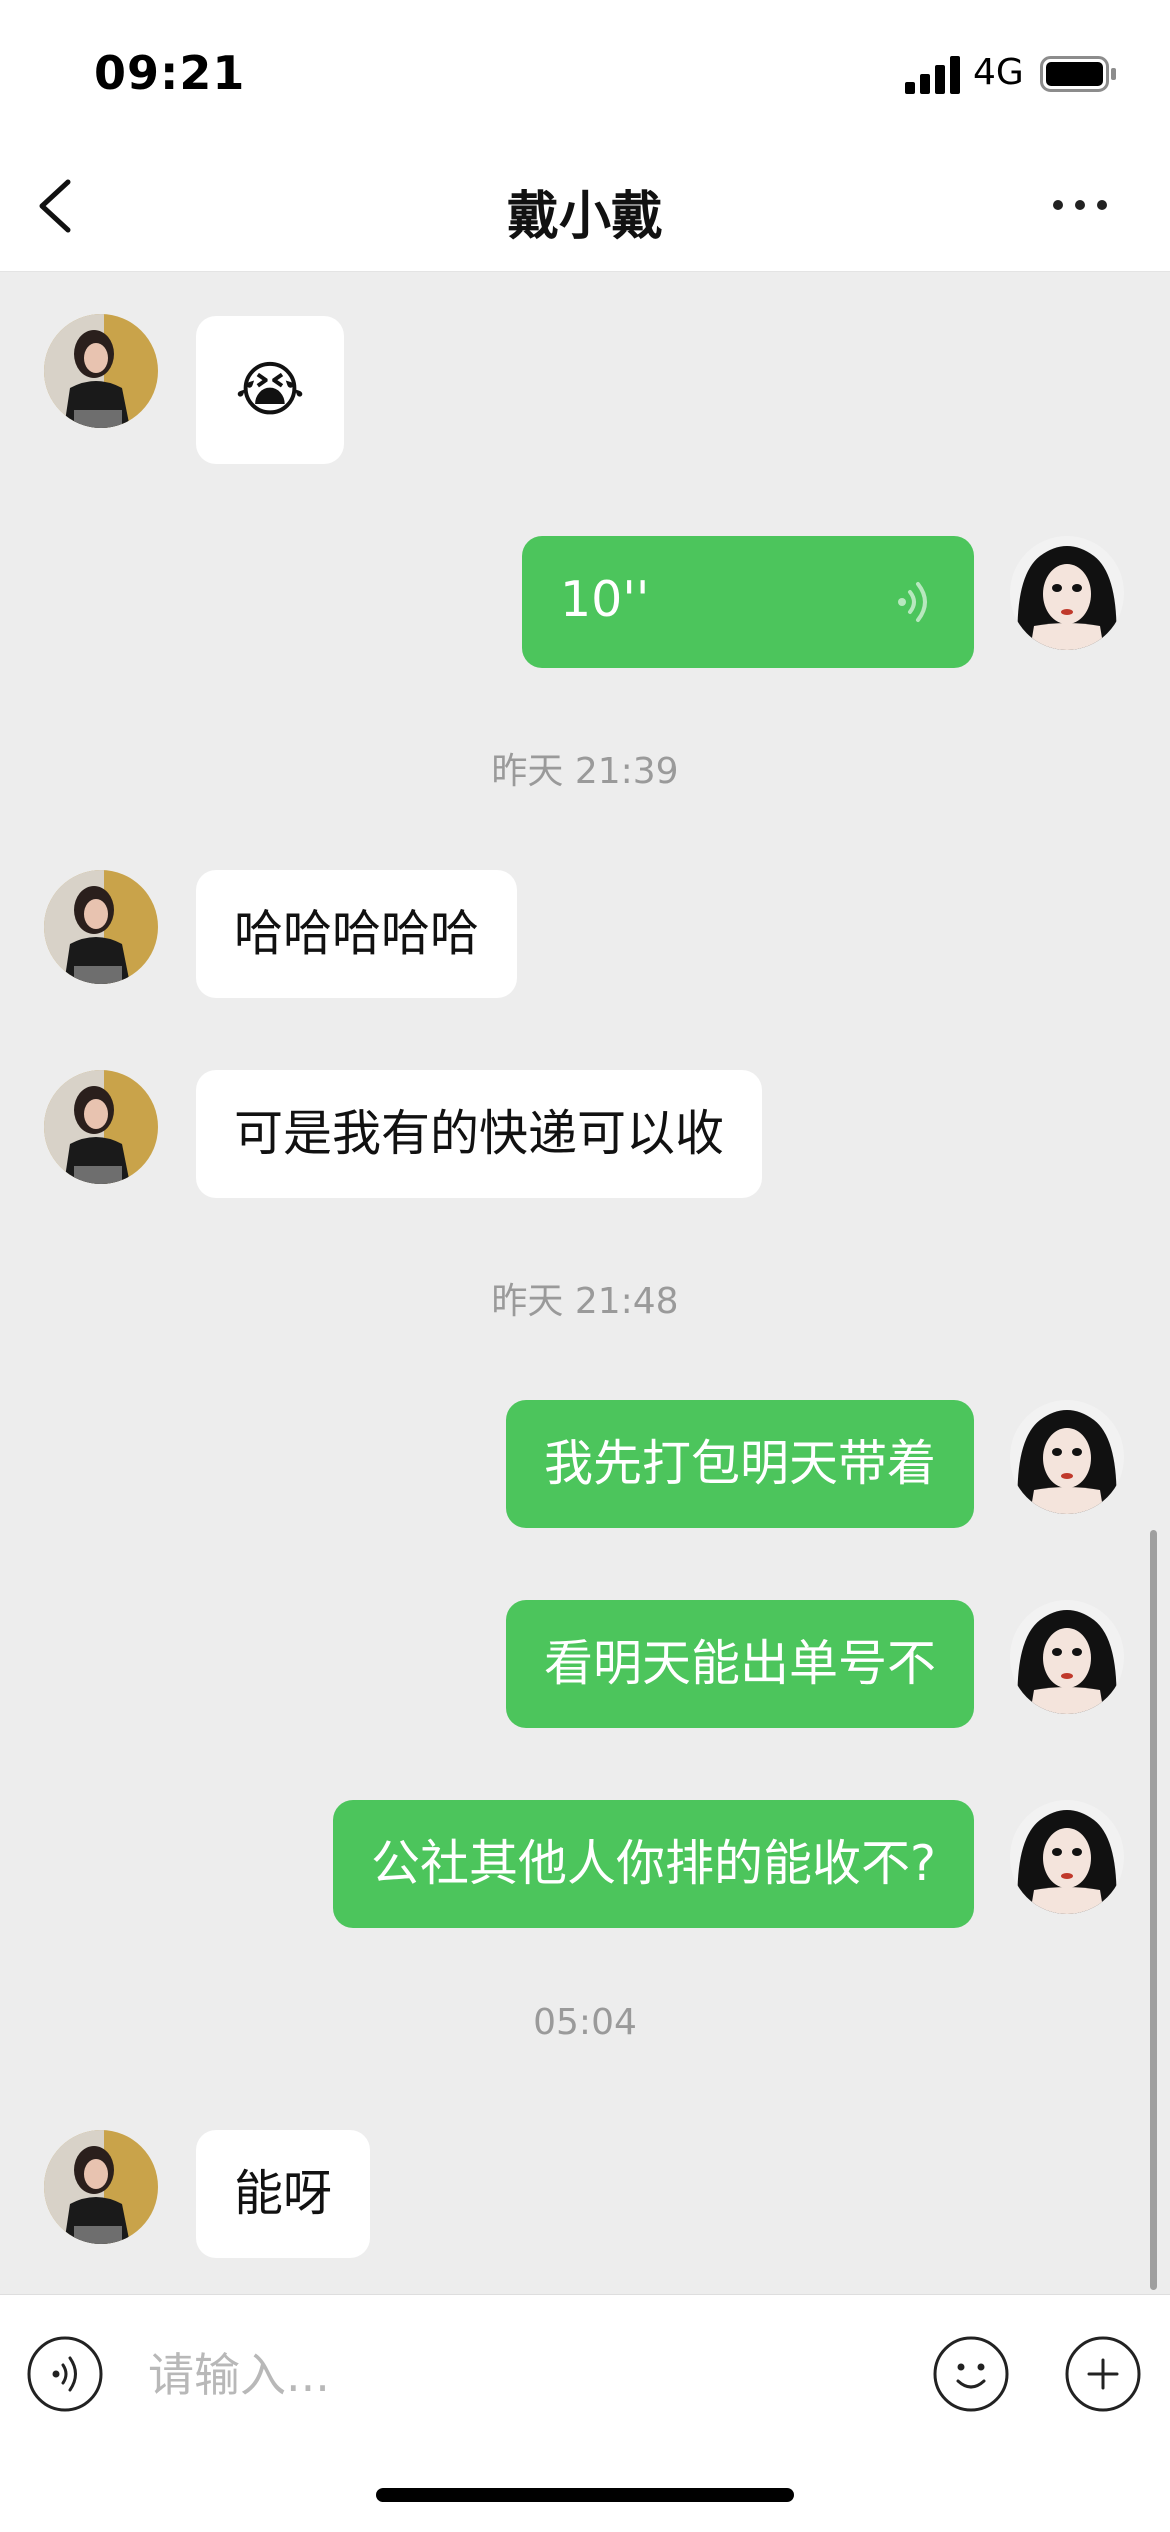 The width and height of the screenshot is (1170, 2532). I want to click on message-bubble-outgoing: 看明天能出单号不, so click(739, 1664).